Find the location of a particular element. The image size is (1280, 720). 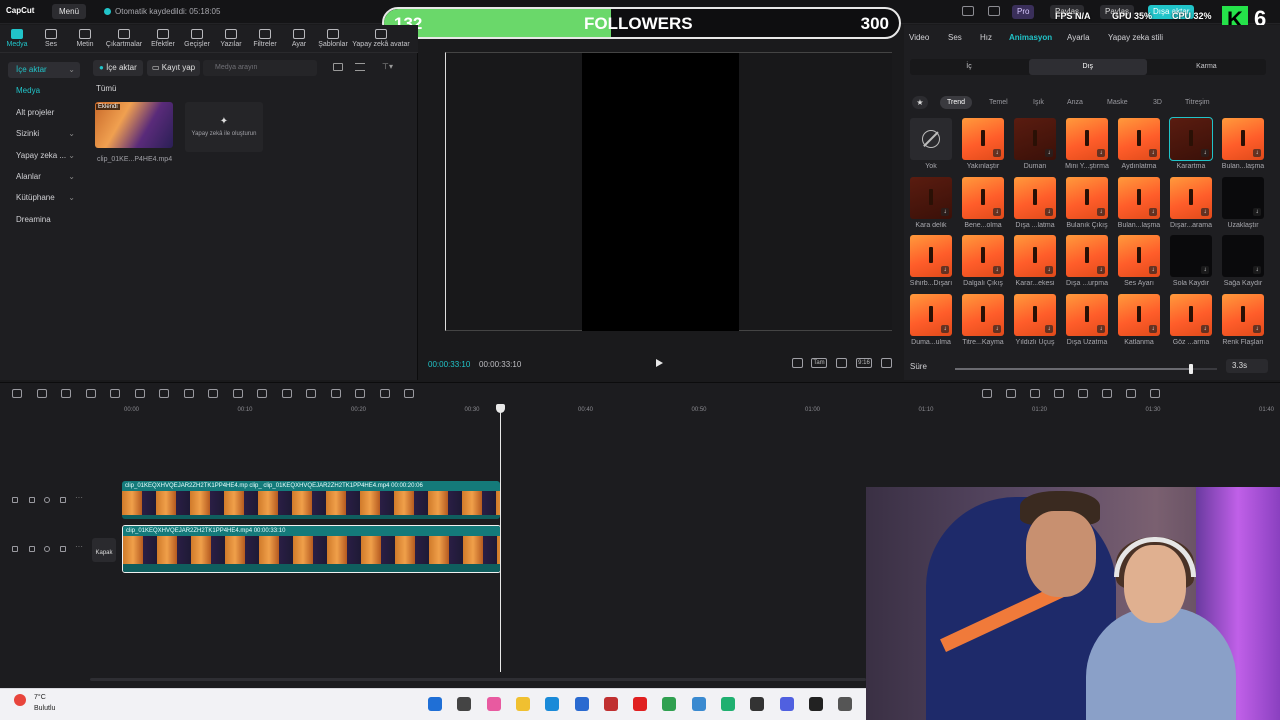

effect-tile-20: ↓ is located at coordinates (1243, 256).